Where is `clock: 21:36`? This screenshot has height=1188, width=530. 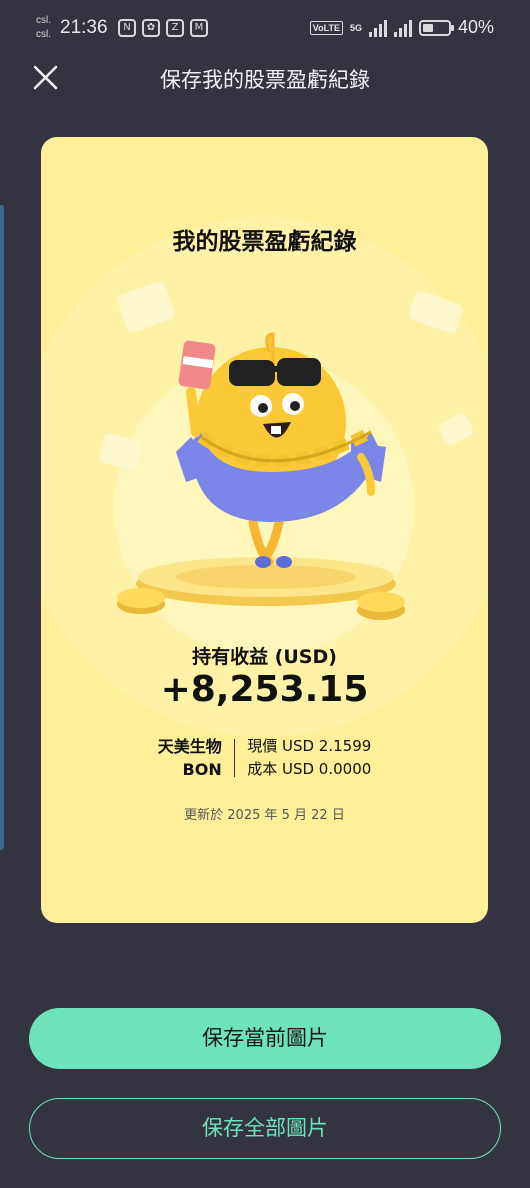
clock: 21:36 is located at coordinates (84, 27).